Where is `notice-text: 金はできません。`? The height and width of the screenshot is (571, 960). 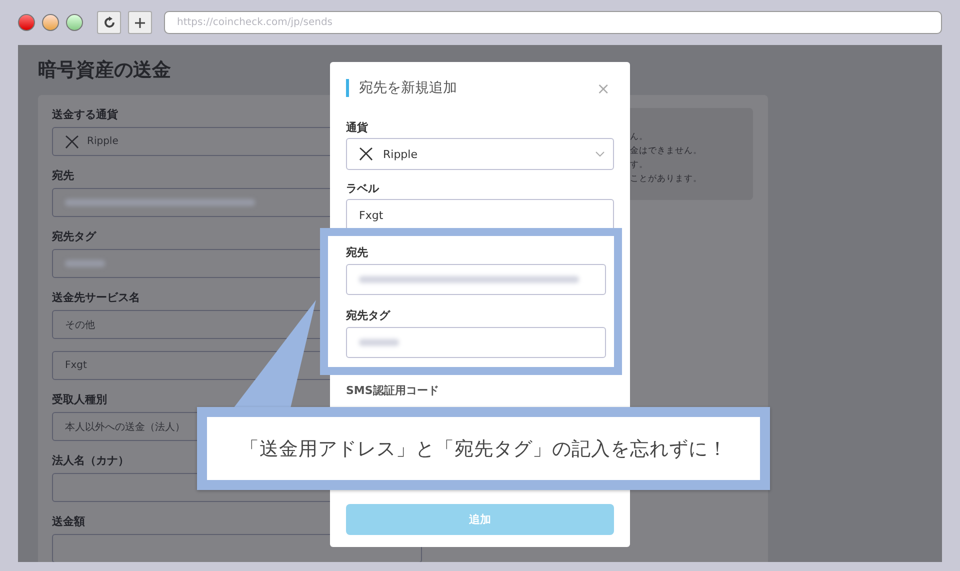 notice-text: 金はできません。 is located at coordinates (666, 151).